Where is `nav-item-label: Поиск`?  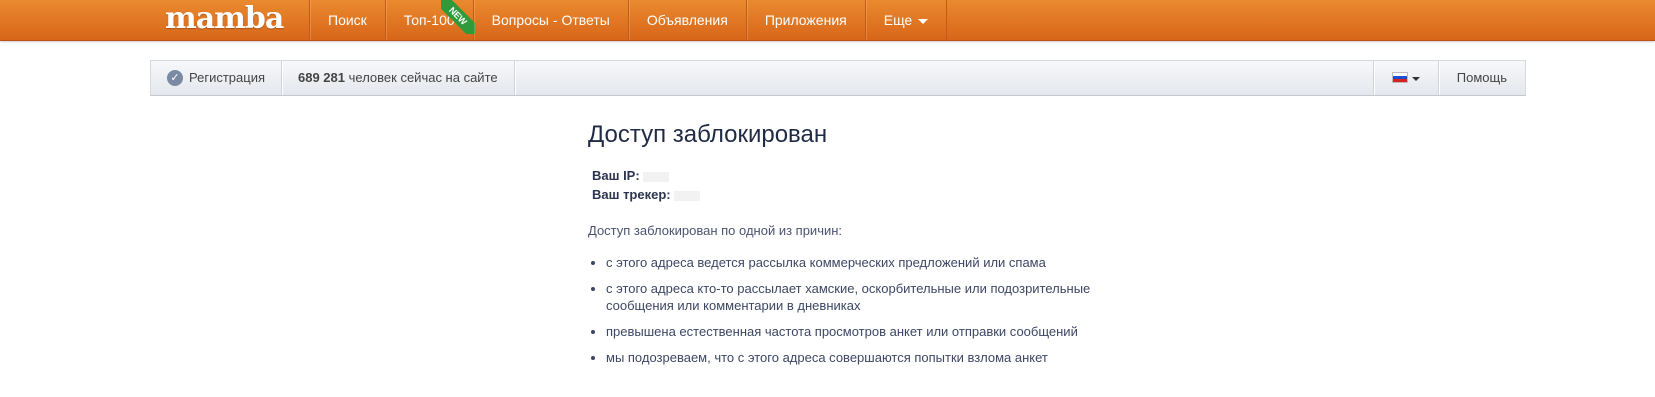
nav-item-label: Поиск is located at coordinates (347, 20).